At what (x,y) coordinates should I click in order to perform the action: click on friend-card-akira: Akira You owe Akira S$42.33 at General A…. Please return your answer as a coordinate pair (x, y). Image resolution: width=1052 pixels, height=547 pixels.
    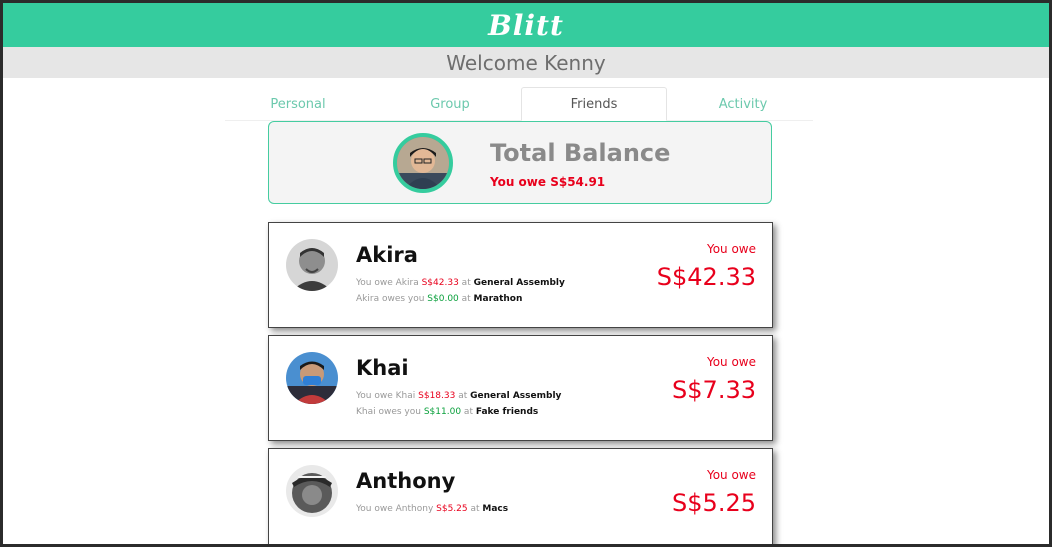
    Looking at the image, I should click on (520, 275).